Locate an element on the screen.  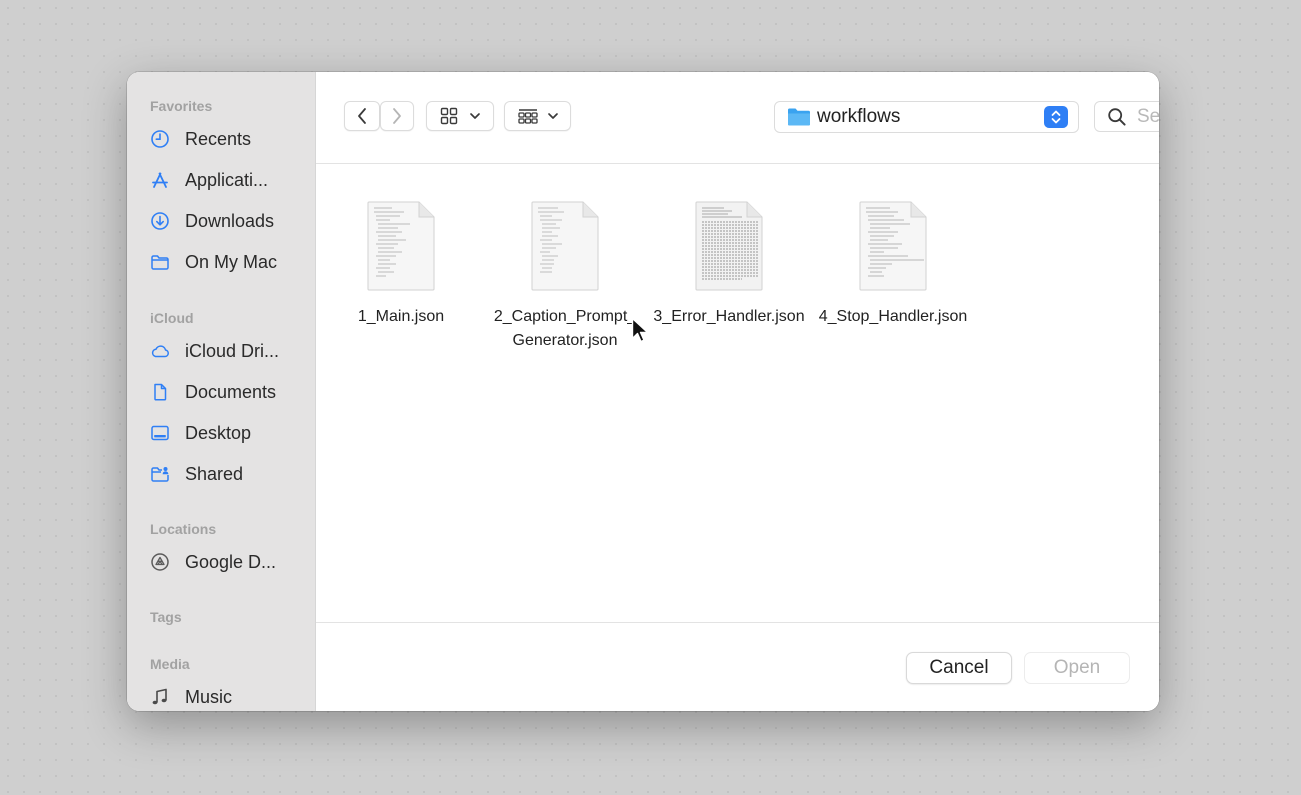
sidebar-item-downloads: Downloads is located at coordinates (224, 221).